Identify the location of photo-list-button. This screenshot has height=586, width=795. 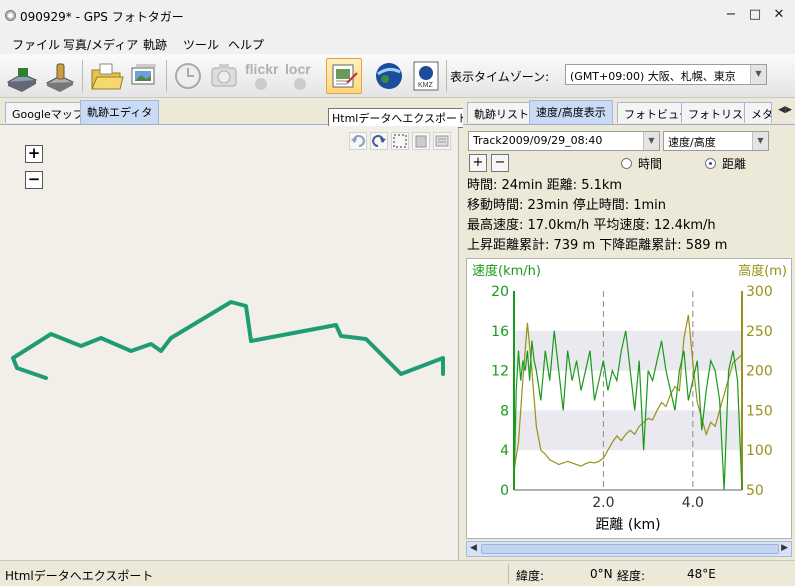
(144, 76).